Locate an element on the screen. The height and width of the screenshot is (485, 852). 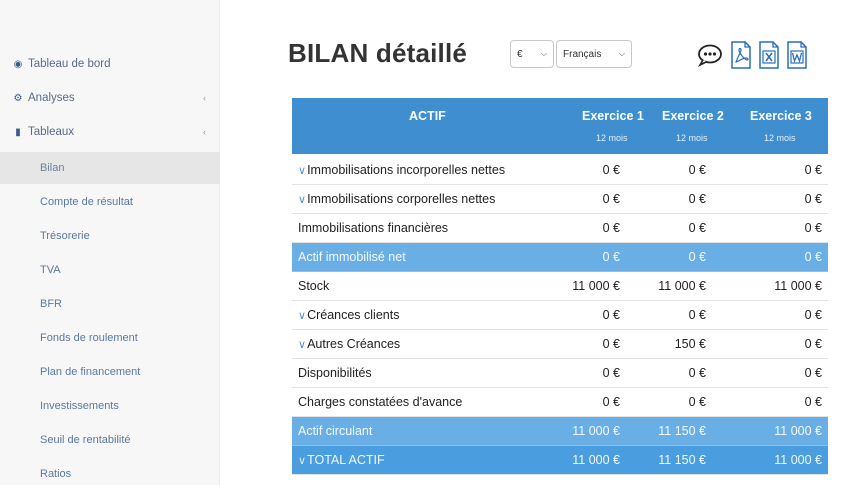
sidebar-item-tableaux: ▮ Tableaux ‹ is located at coordinates (110, 132).